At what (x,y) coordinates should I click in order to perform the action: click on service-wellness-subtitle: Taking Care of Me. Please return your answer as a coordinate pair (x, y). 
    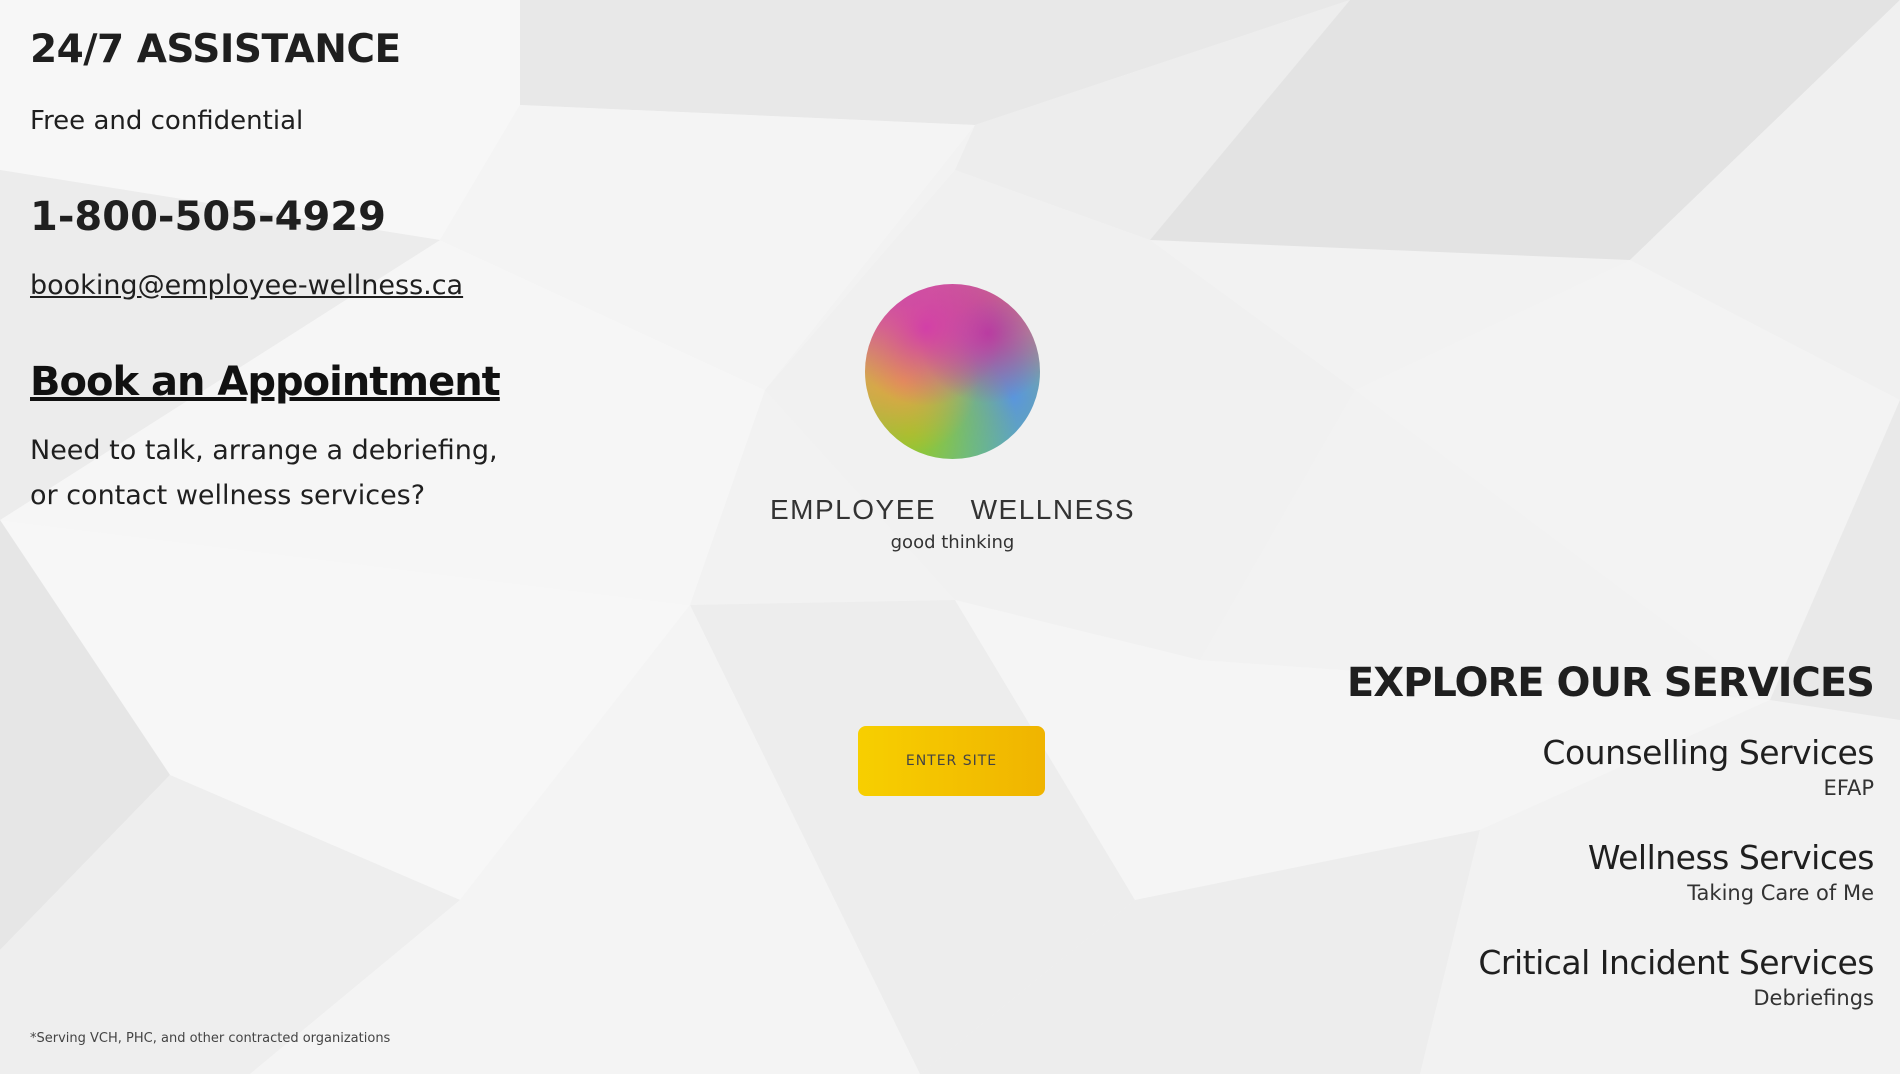
    Looking at the image, I should click on (1780, 892).